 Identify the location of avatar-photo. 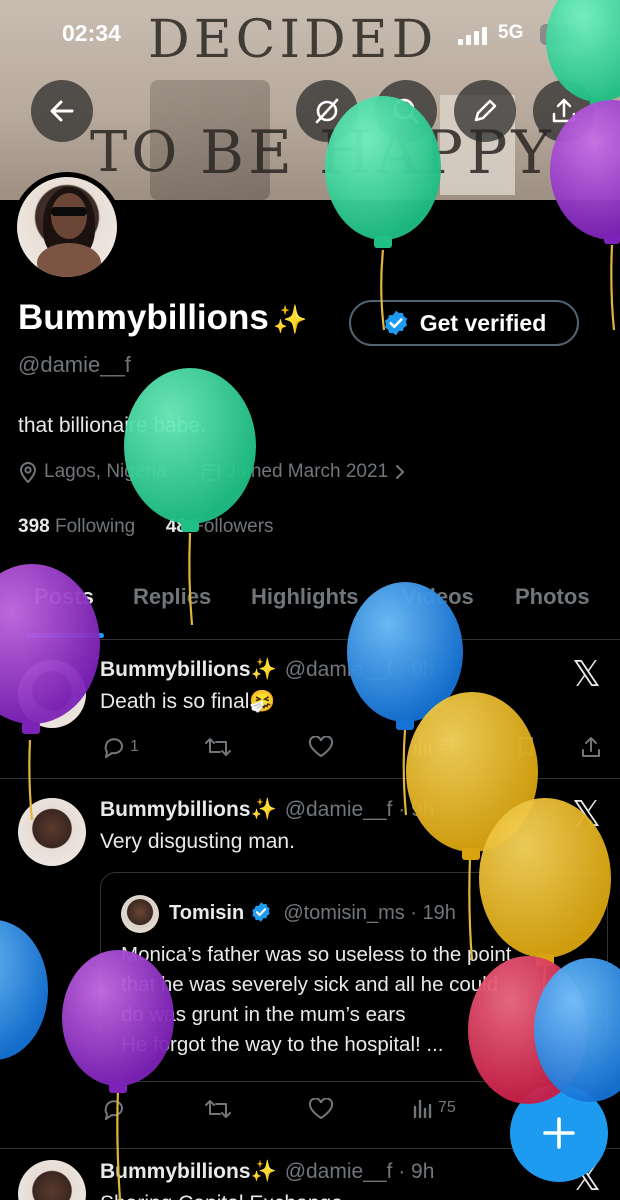
(67, 227).